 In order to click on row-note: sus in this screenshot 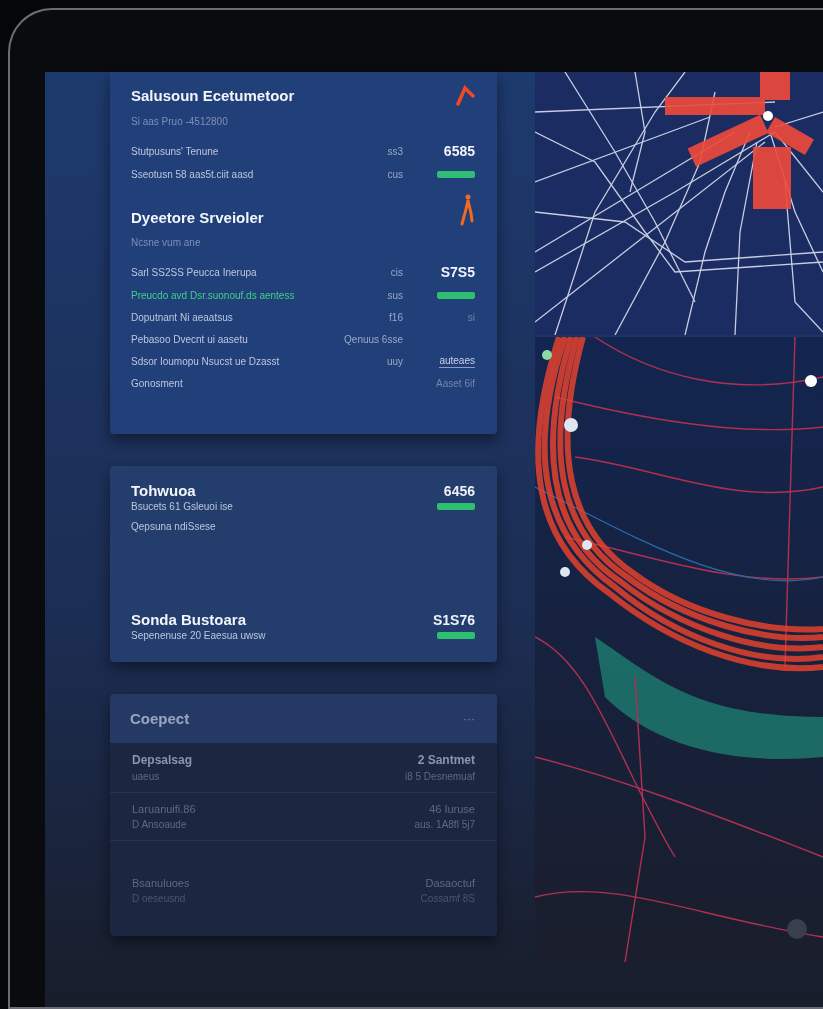, I will do `click(395, 295)`.